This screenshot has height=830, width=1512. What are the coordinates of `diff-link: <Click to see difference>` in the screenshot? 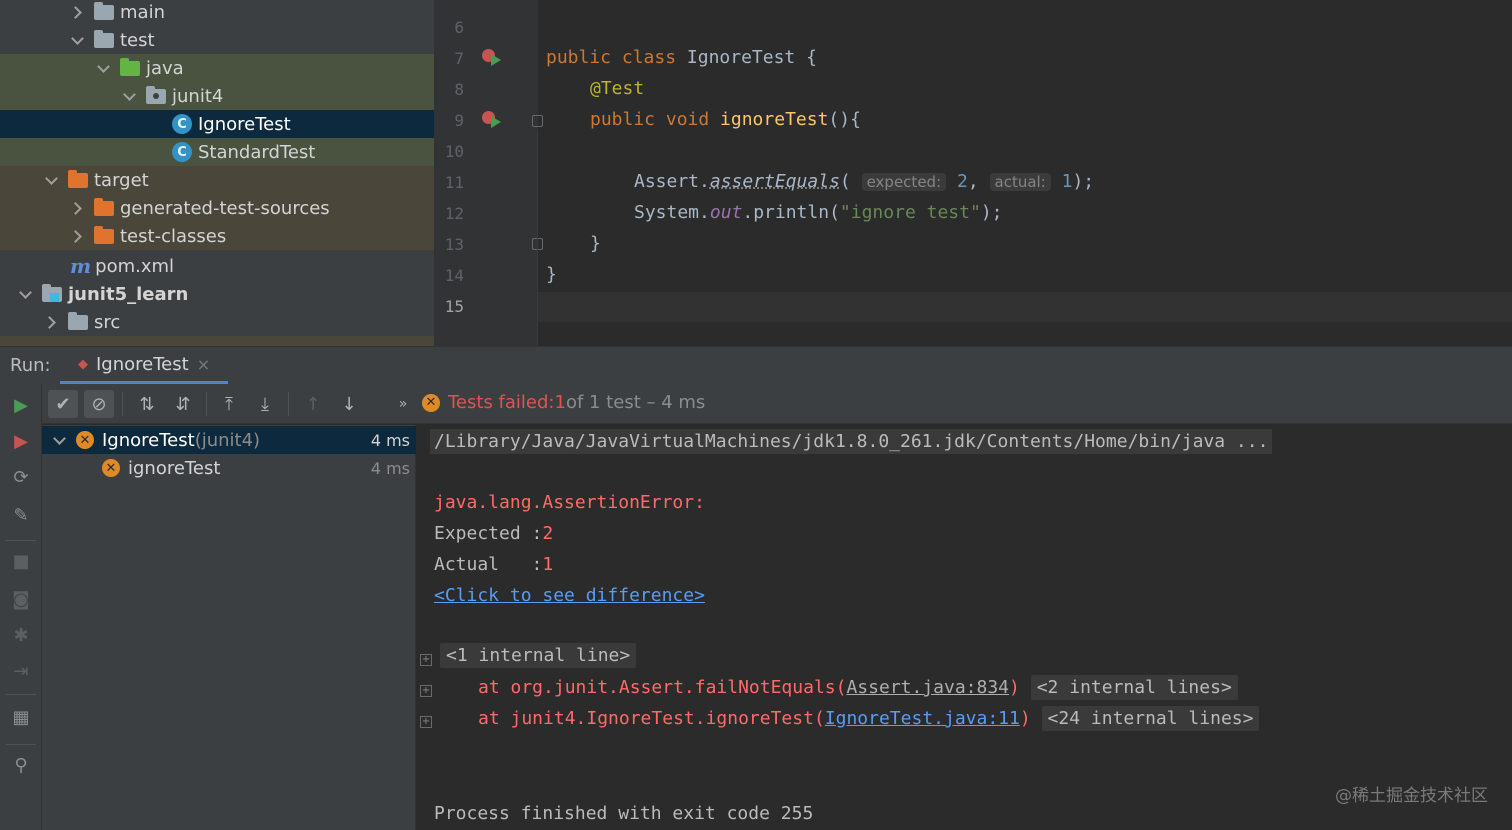 It's located at (569, 595).